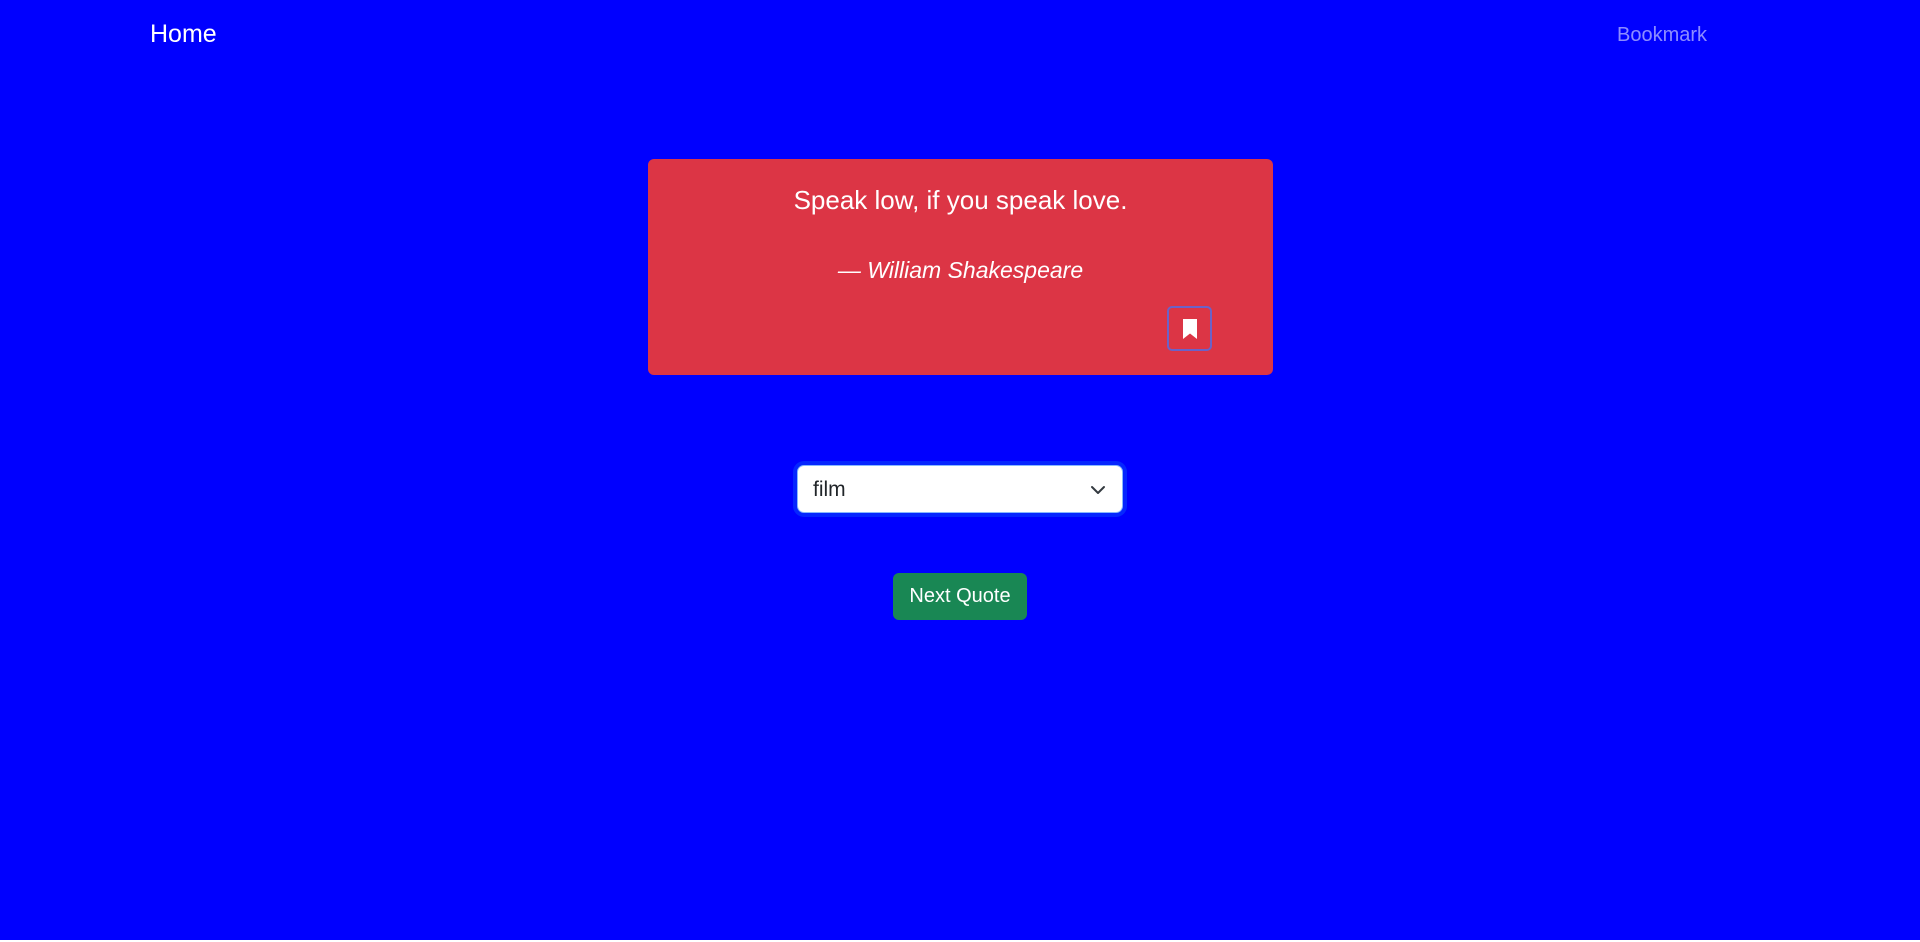  Describe the element at coordinates (960, 270) in the screenshot. I see `quote-author: — William Shakespeare` at that location.